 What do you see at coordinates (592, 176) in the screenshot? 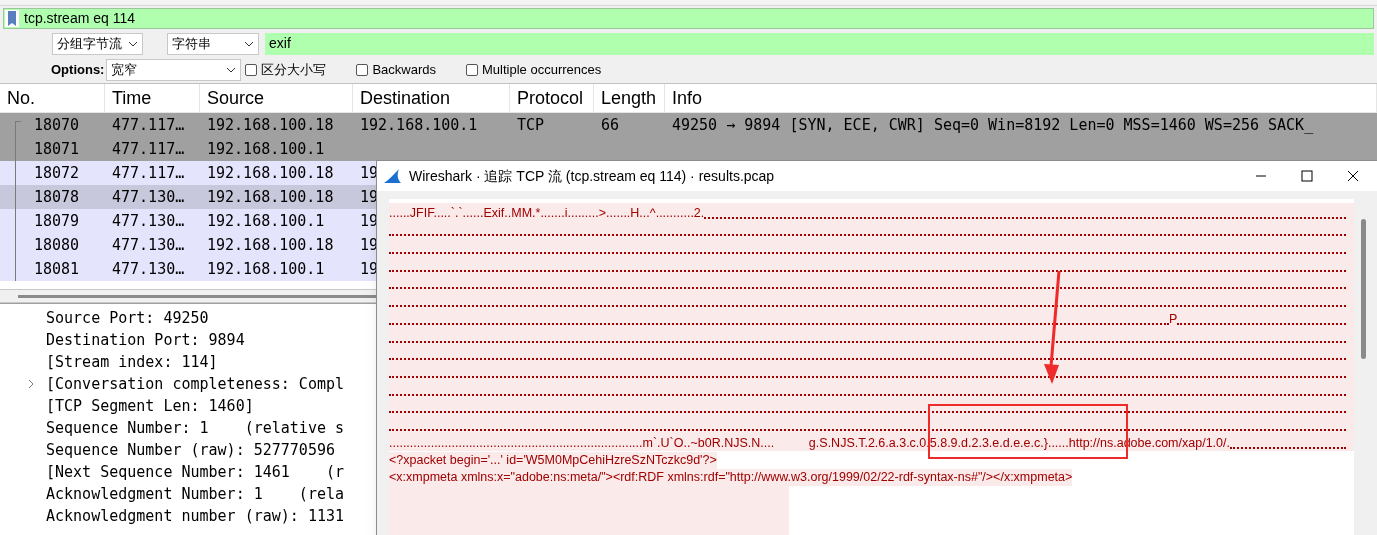
I see `window-title: Wireshark · 追踪 TCP 流 (tcp.stream eq 114) · results.pcap` at bounding box center [592, 176].